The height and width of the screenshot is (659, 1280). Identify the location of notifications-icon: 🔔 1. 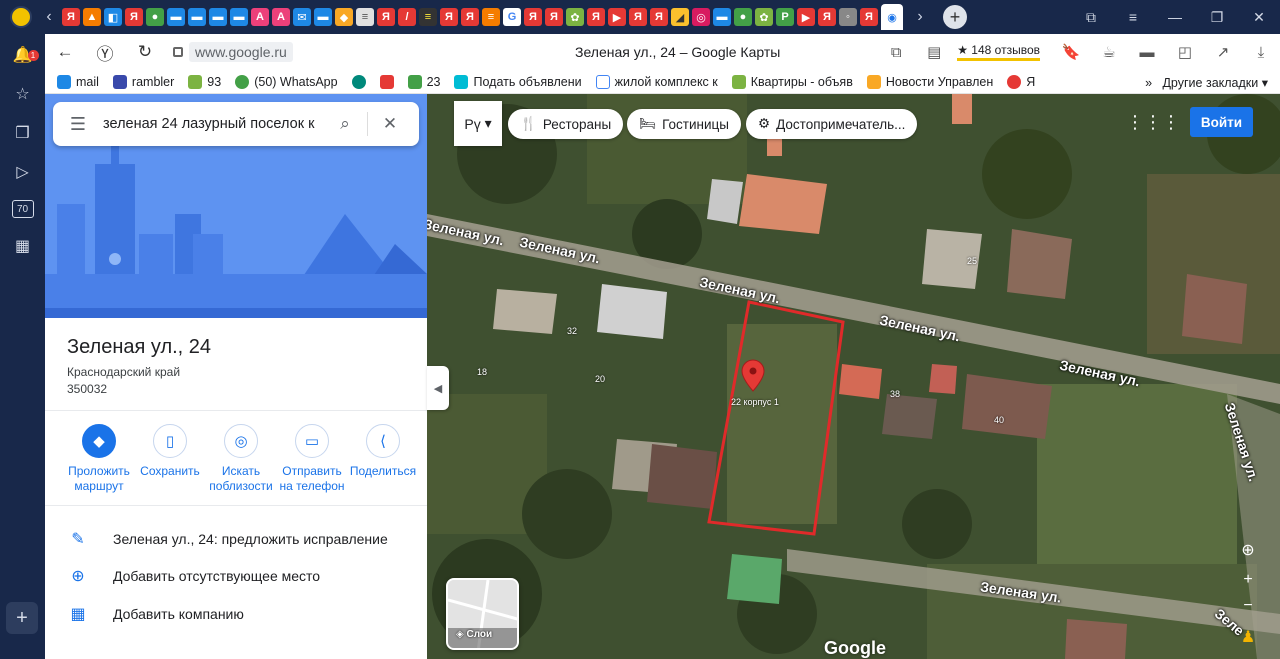
(25, 55).